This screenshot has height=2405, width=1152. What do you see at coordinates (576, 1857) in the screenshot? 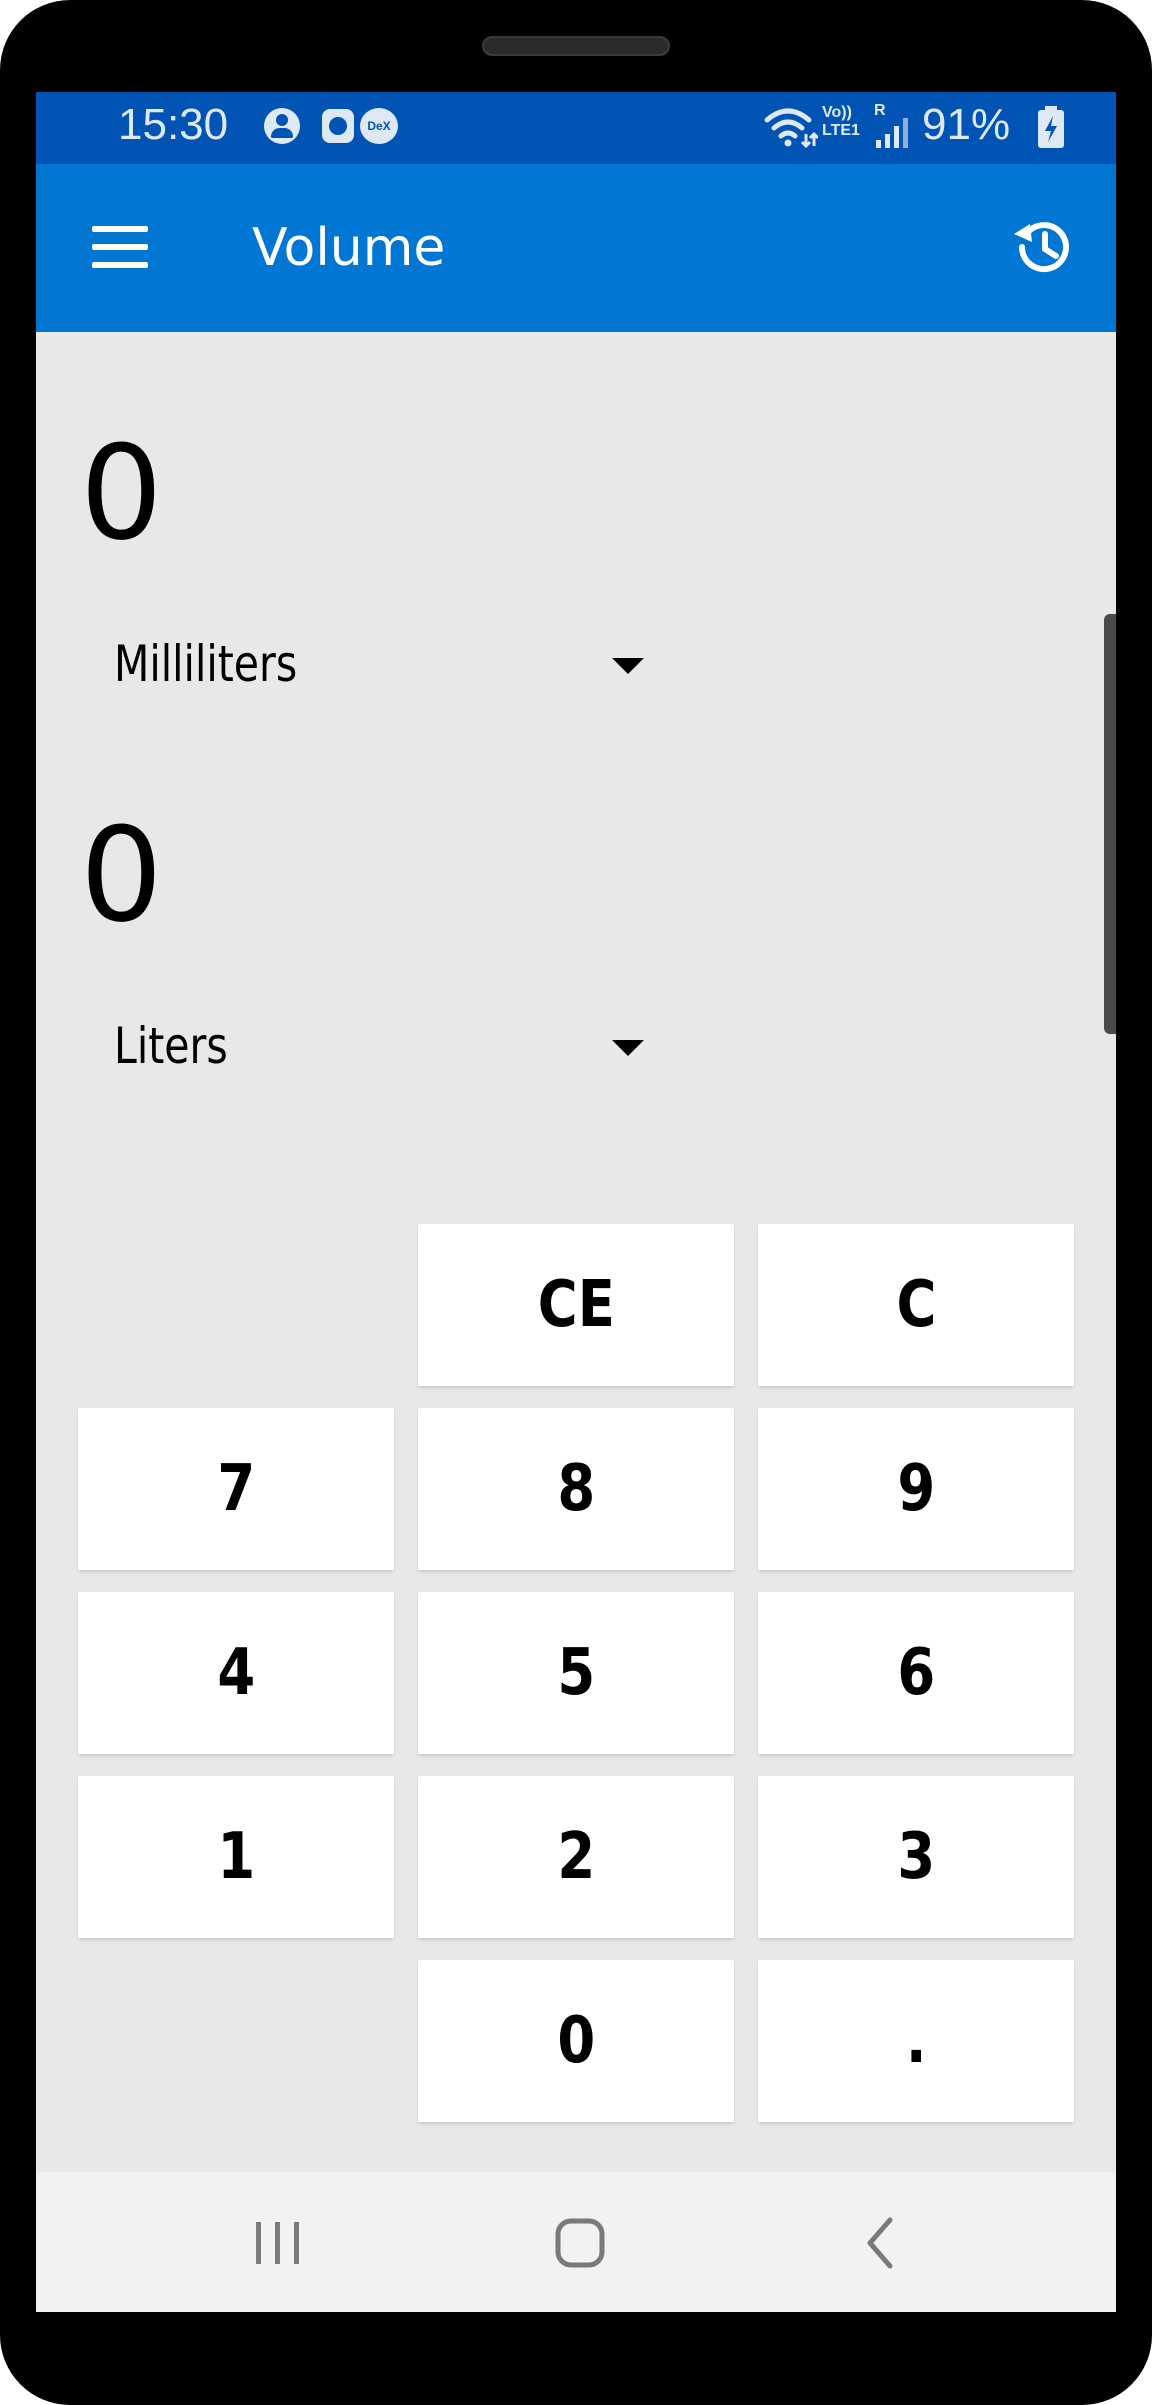
I see `digit-2-button: 2` at bounding box center [576, 1857].